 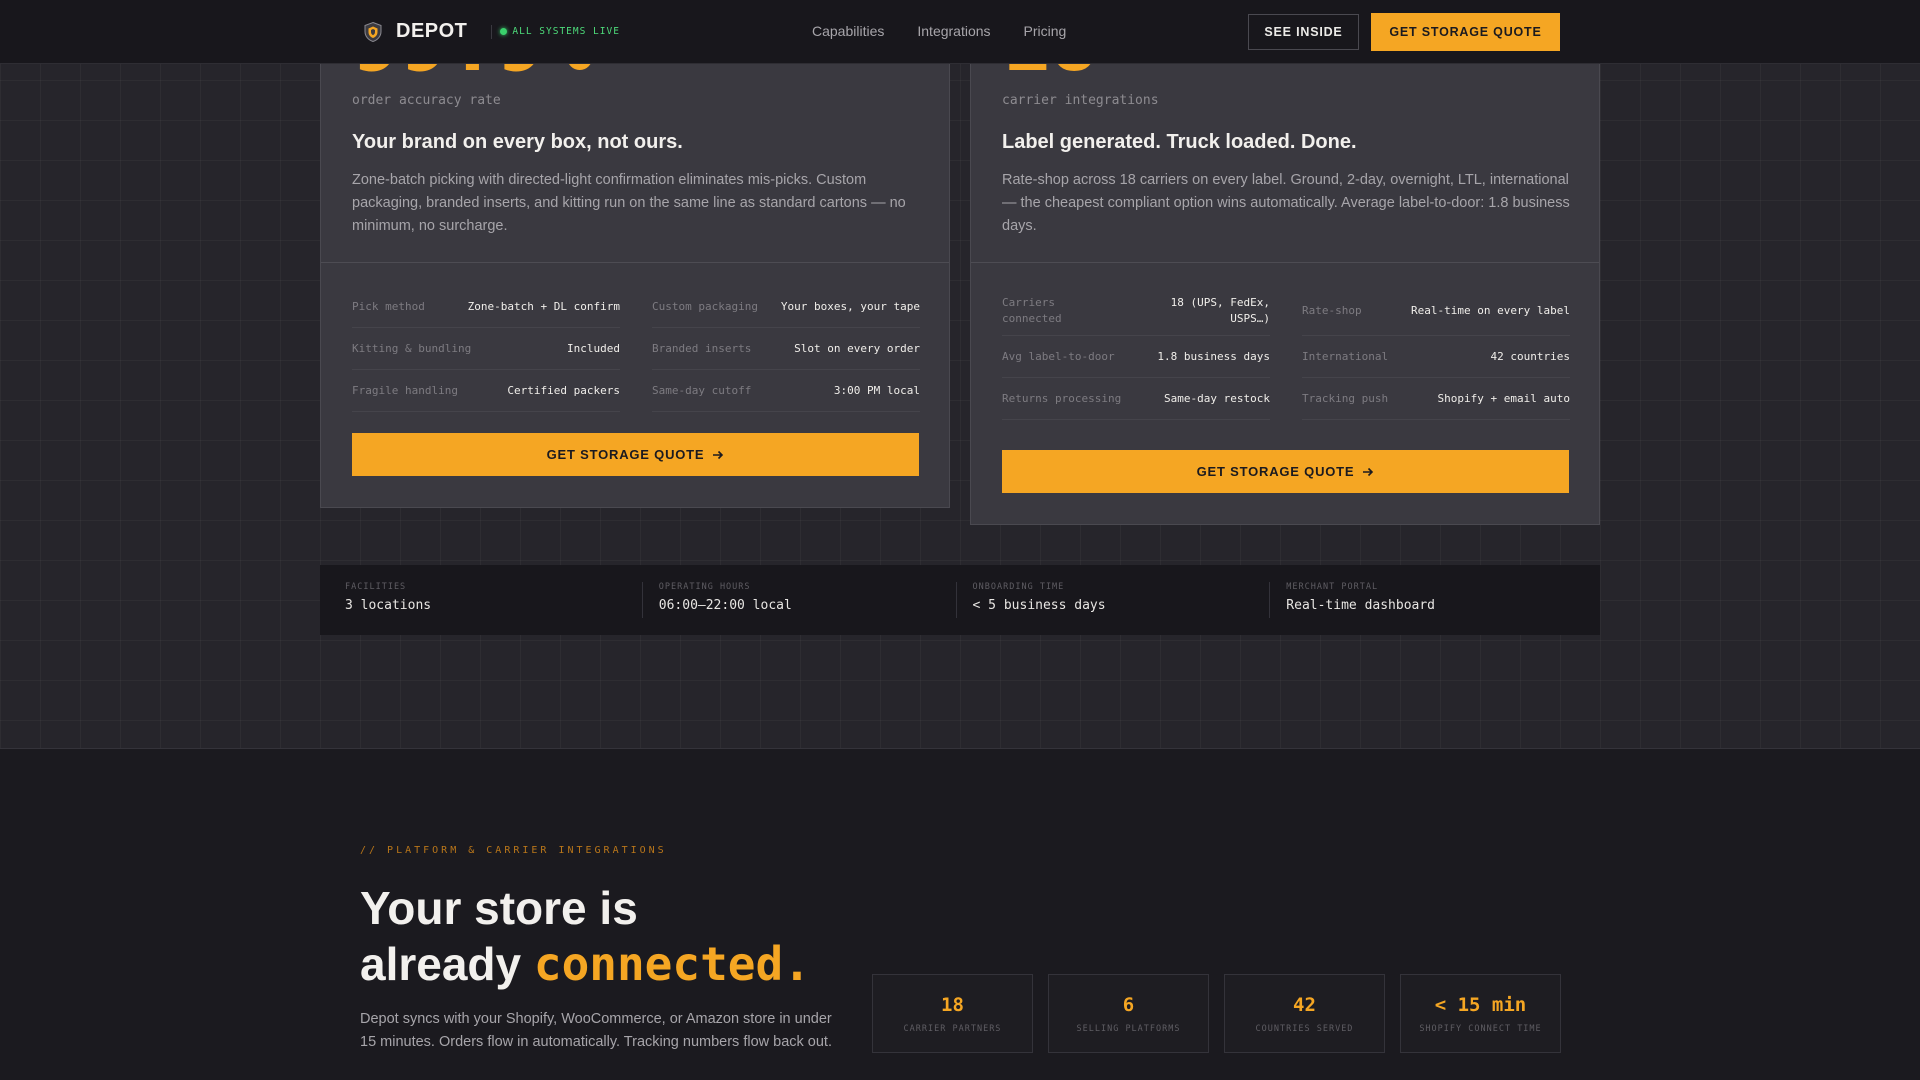 I want to click on spec-value: Shopify + email auto, so click(x=1503, y=398).